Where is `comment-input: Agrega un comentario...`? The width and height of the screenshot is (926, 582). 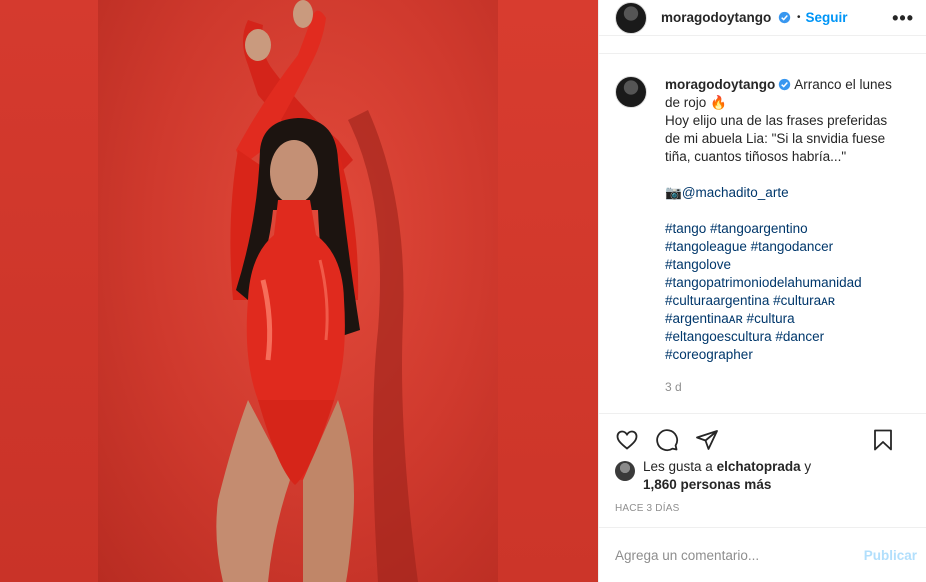 comment-input: Agrega un comentario... is located at coordinates (687, 555).